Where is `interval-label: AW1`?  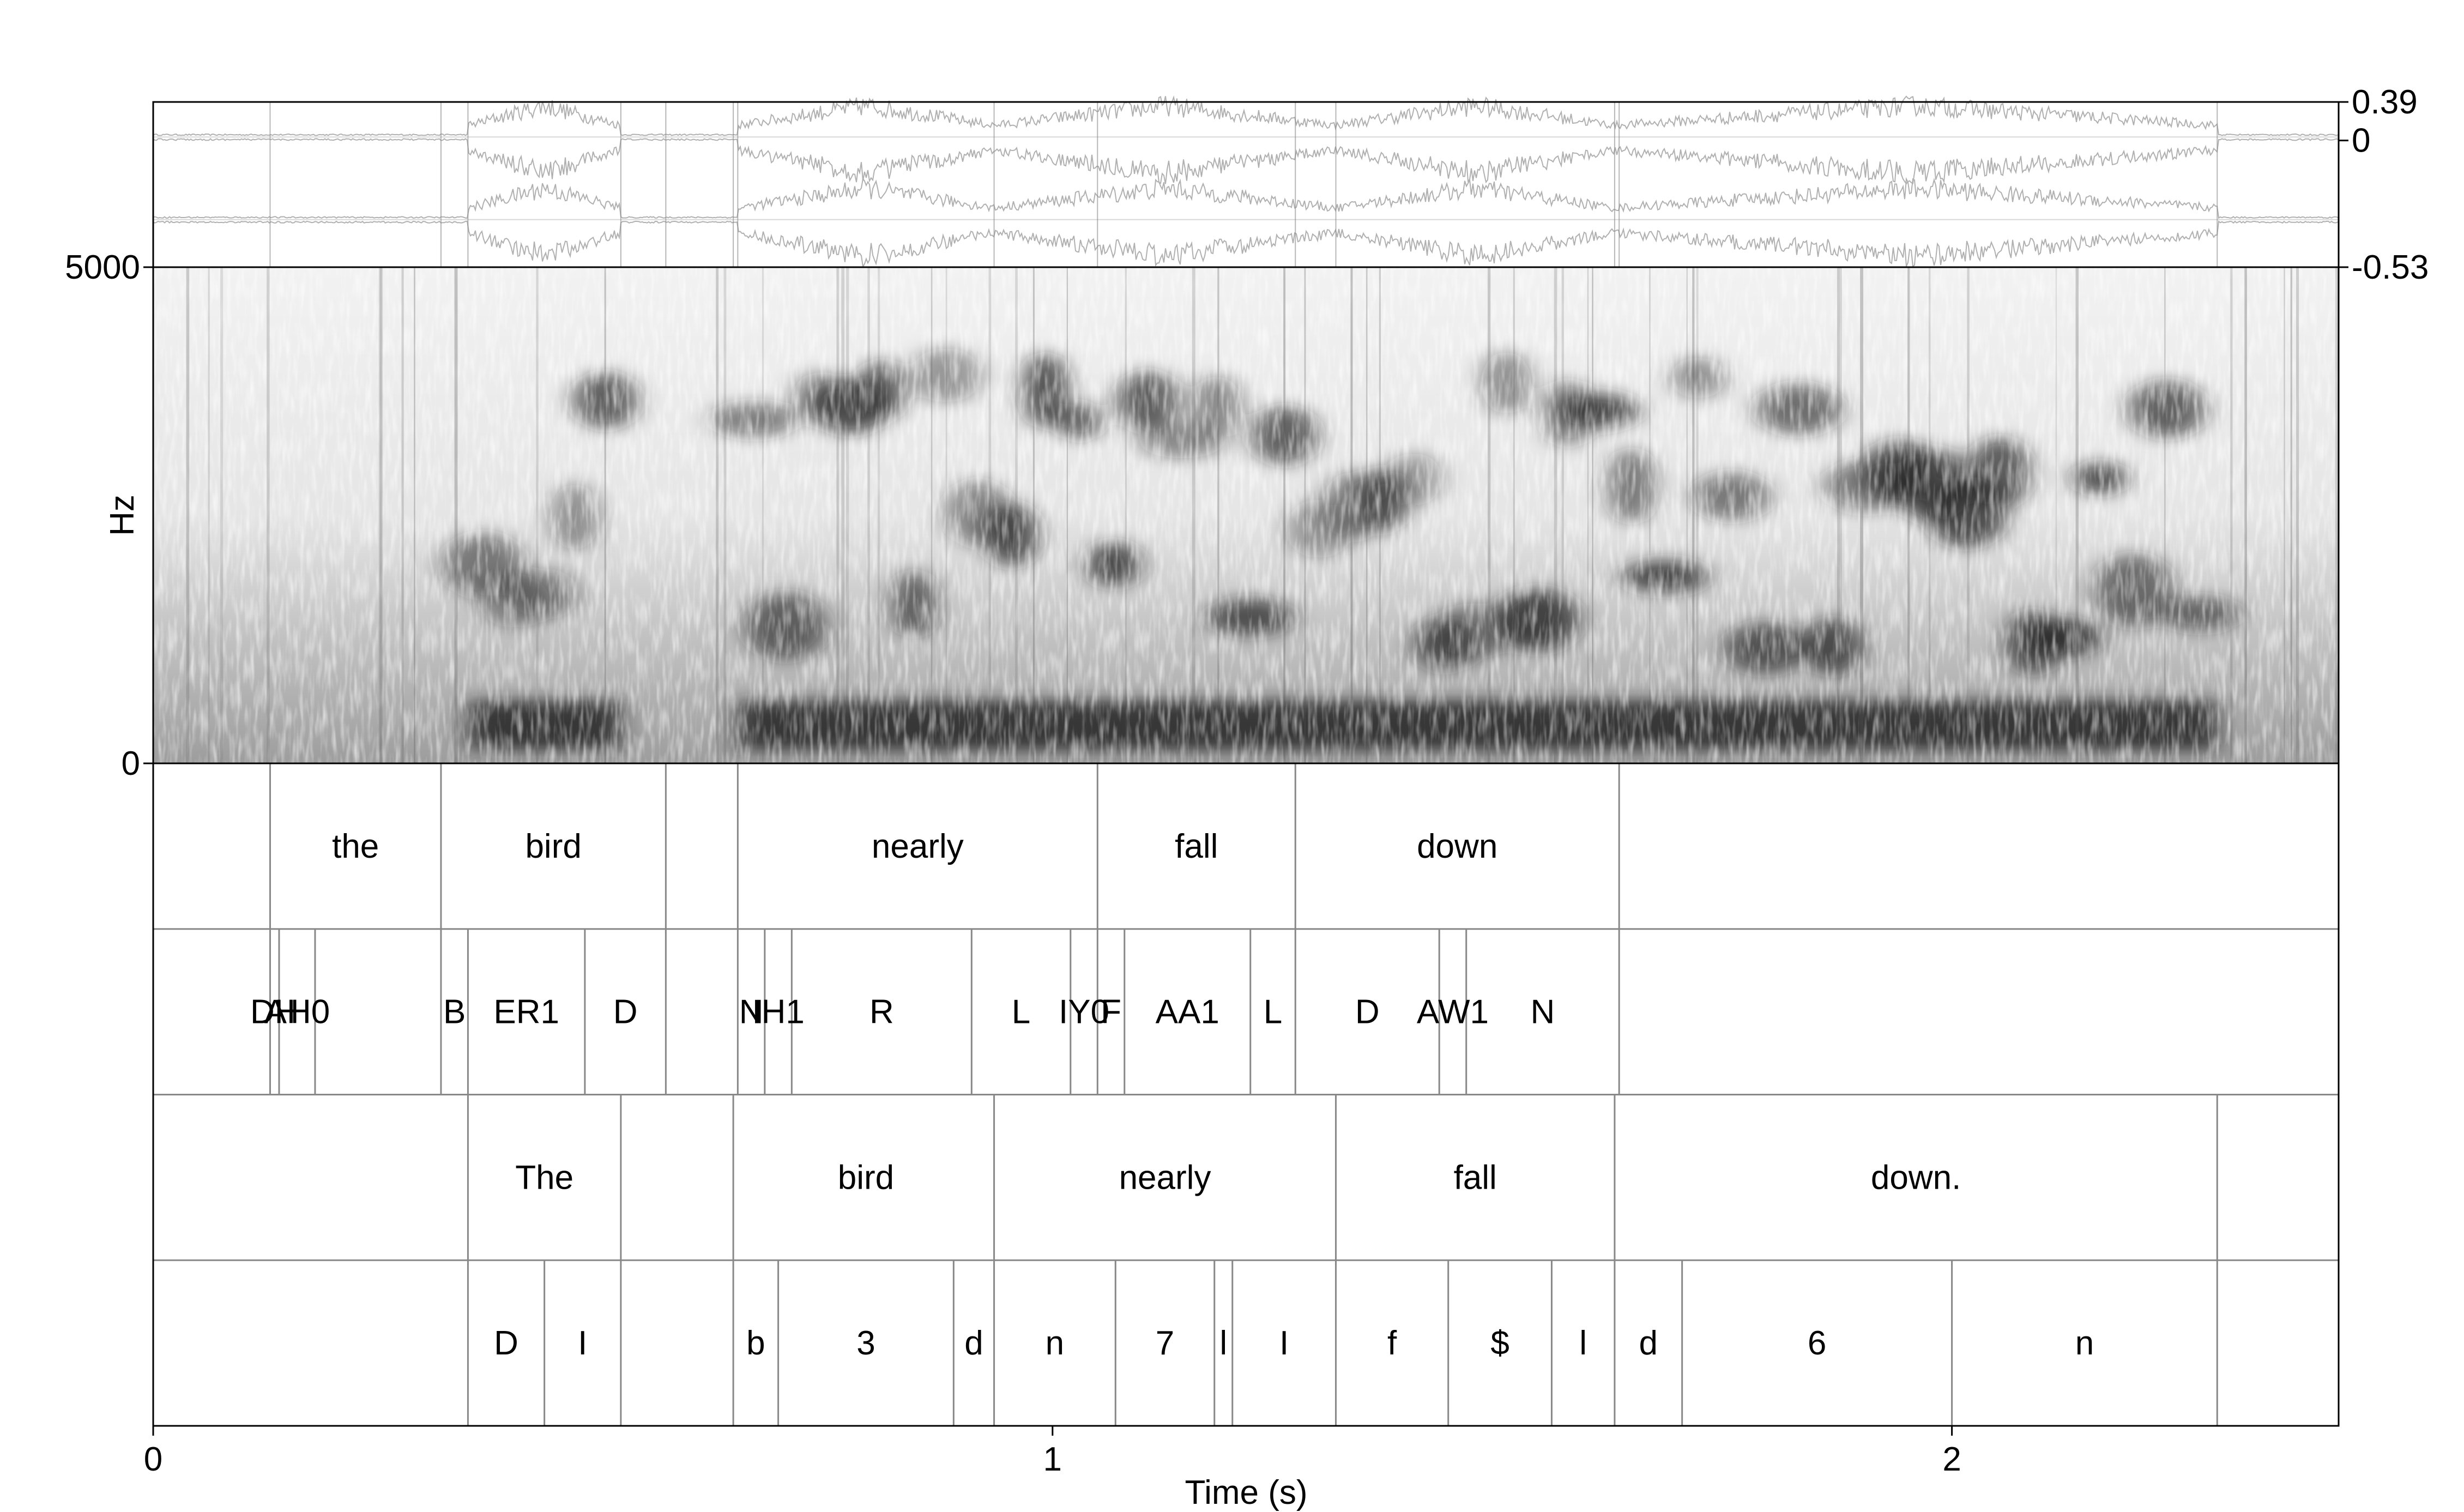 interval-label: AW1 is located at coordinates (1453, 1012).